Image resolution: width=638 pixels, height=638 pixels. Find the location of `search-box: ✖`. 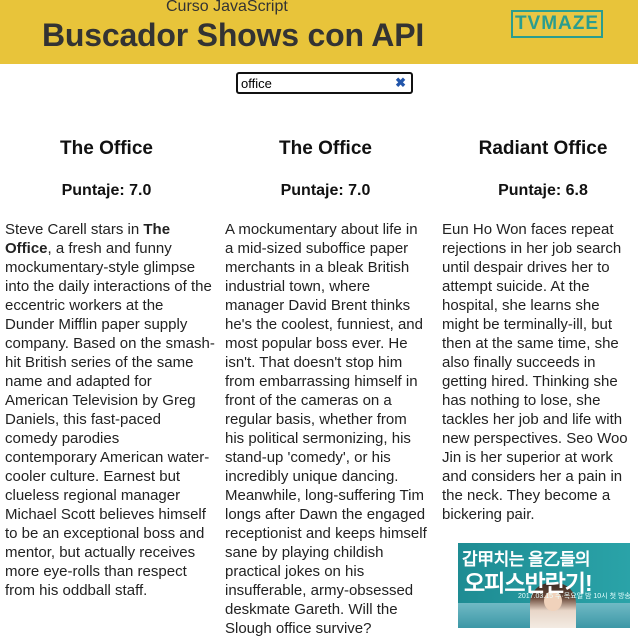

search-box: ✖ is located at coordinates (324, 83).